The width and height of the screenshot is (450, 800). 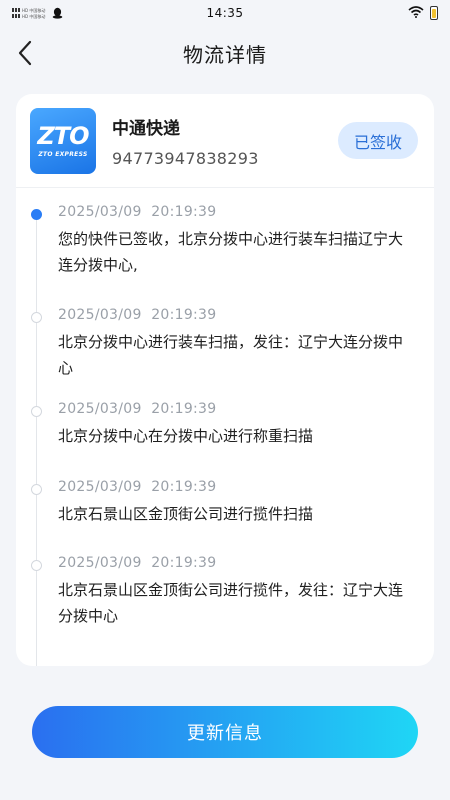 I want to click on timeline-dot-active, so click(x=36, y=214).